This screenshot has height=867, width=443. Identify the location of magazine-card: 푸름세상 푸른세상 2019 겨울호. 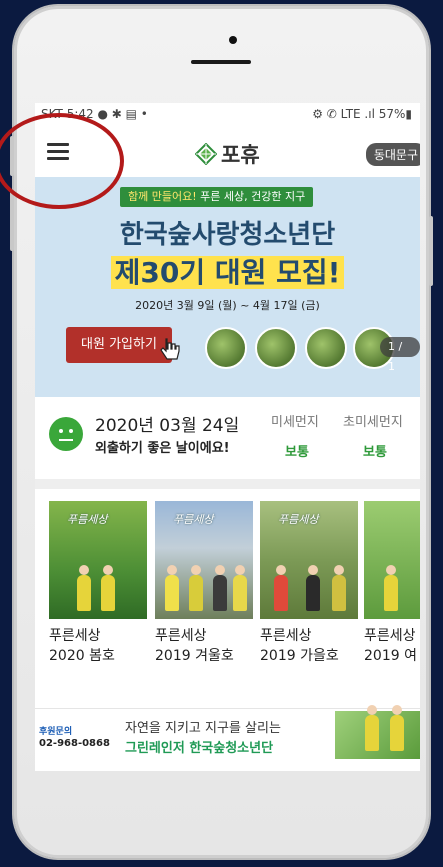
(204, 583).